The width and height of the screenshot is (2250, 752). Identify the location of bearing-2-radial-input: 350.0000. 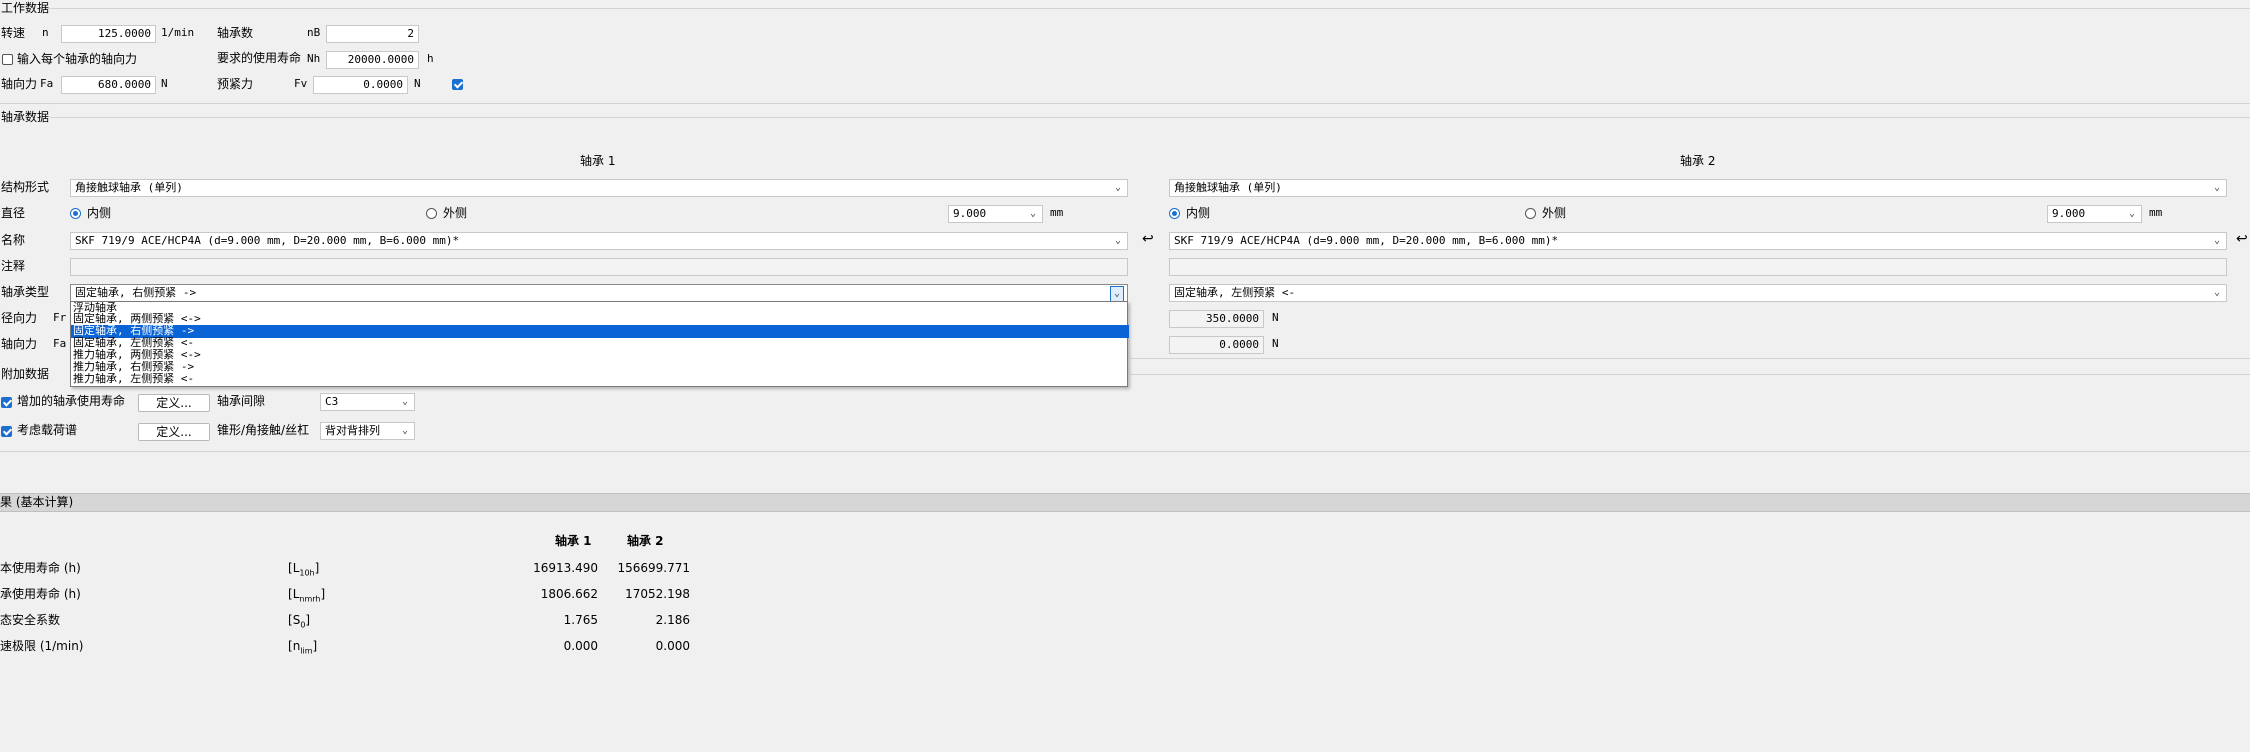
(1216, 319).